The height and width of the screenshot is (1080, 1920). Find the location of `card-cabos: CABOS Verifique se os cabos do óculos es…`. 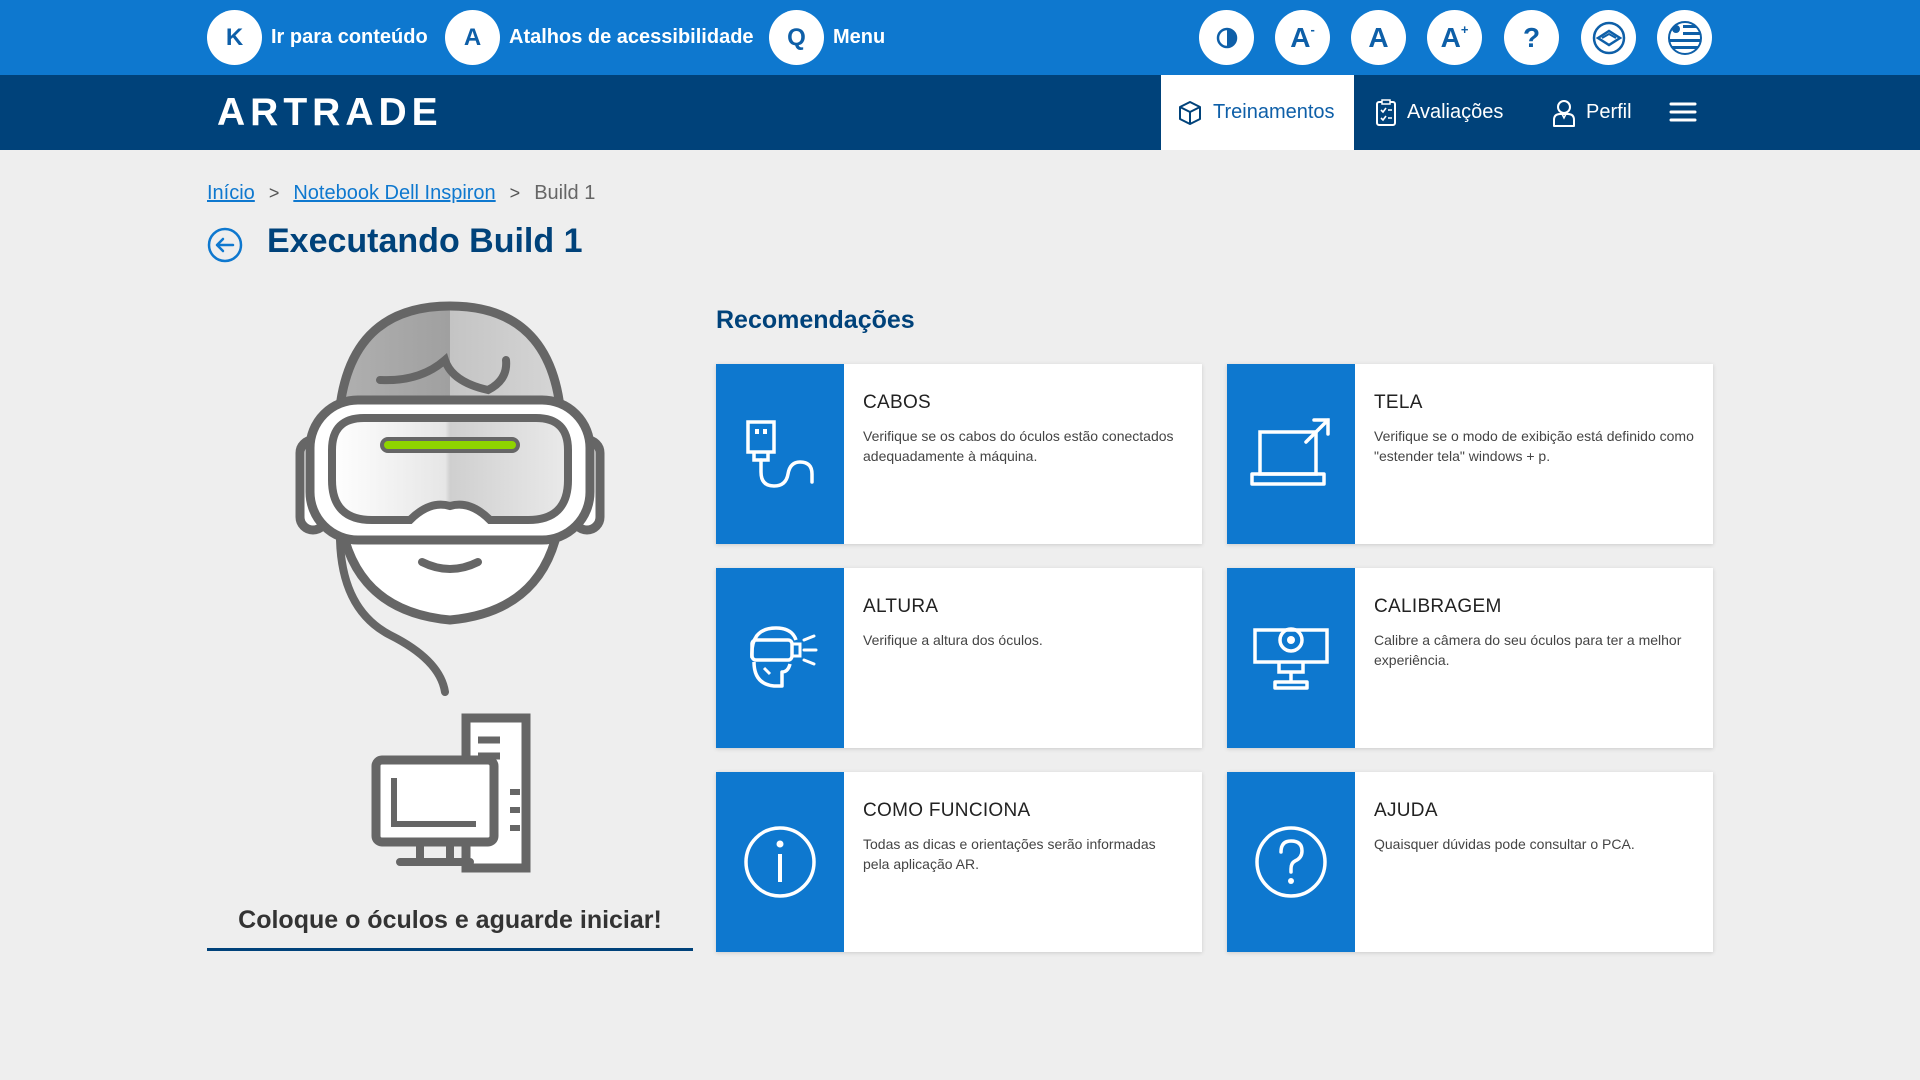

card-cabos: CABOS Verifique se os cabos do óculos es… is located at coordinates (959, 454).